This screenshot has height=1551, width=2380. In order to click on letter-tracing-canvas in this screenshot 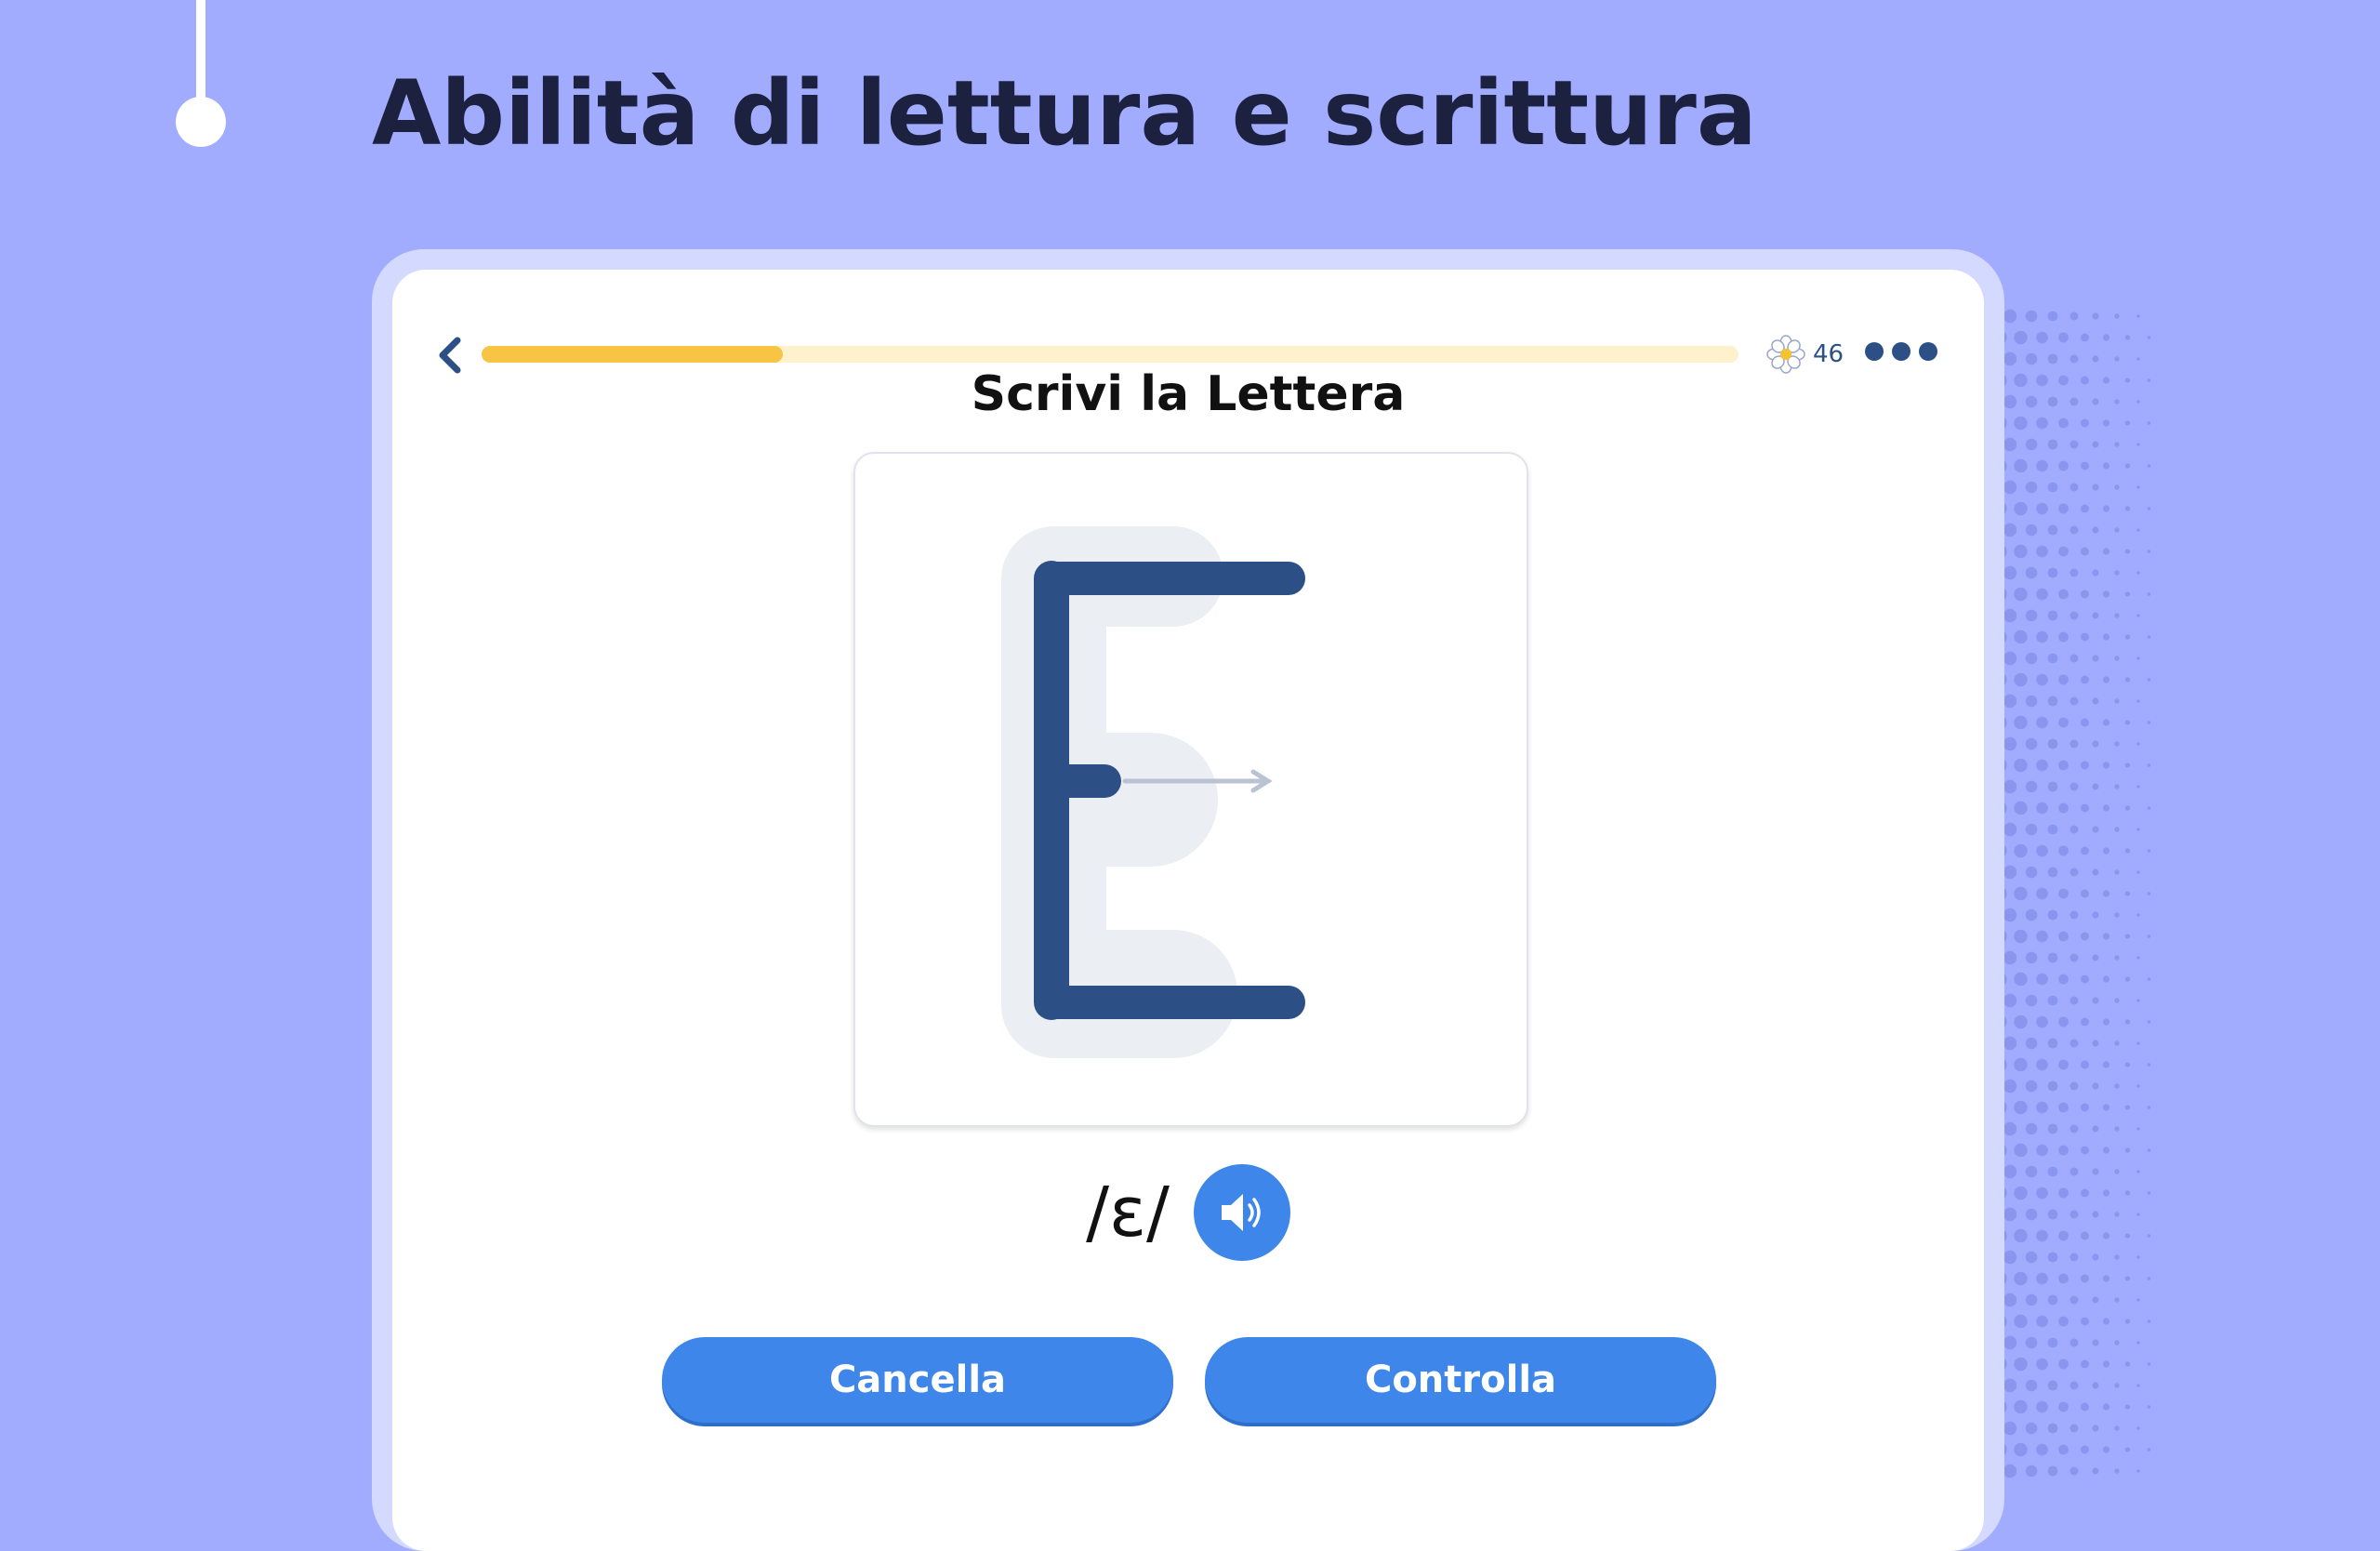, I will do `click(1190, 789)`.